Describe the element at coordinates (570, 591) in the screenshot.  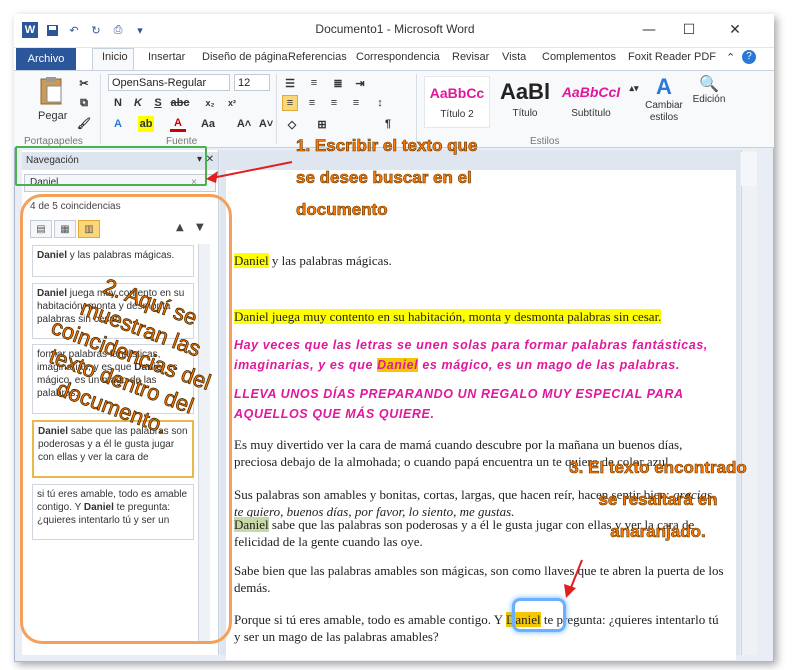
I see `arrow-3-head` at that location.